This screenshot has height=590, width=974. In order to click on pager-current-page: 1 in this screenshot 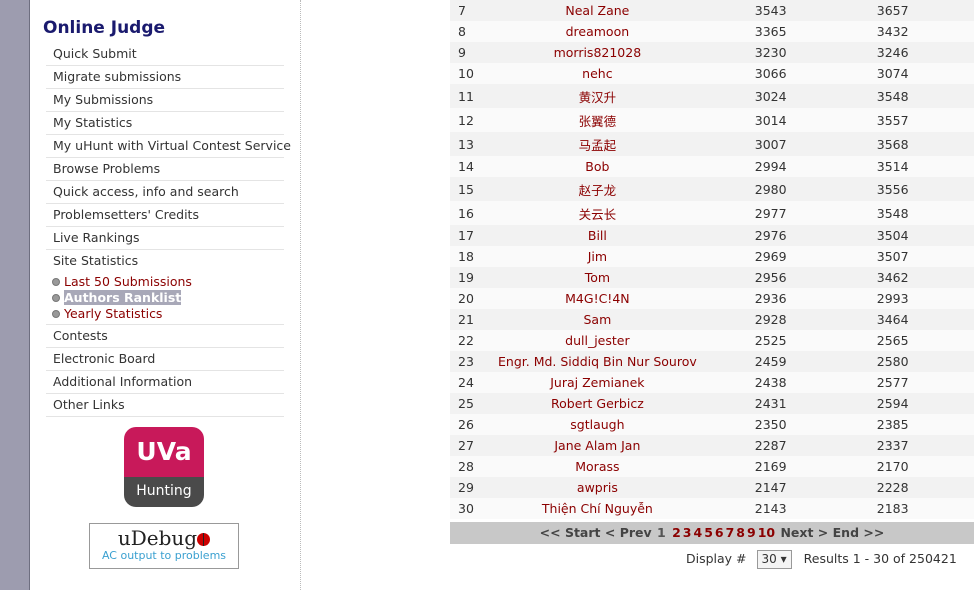, I will do `click(661, 532)`.